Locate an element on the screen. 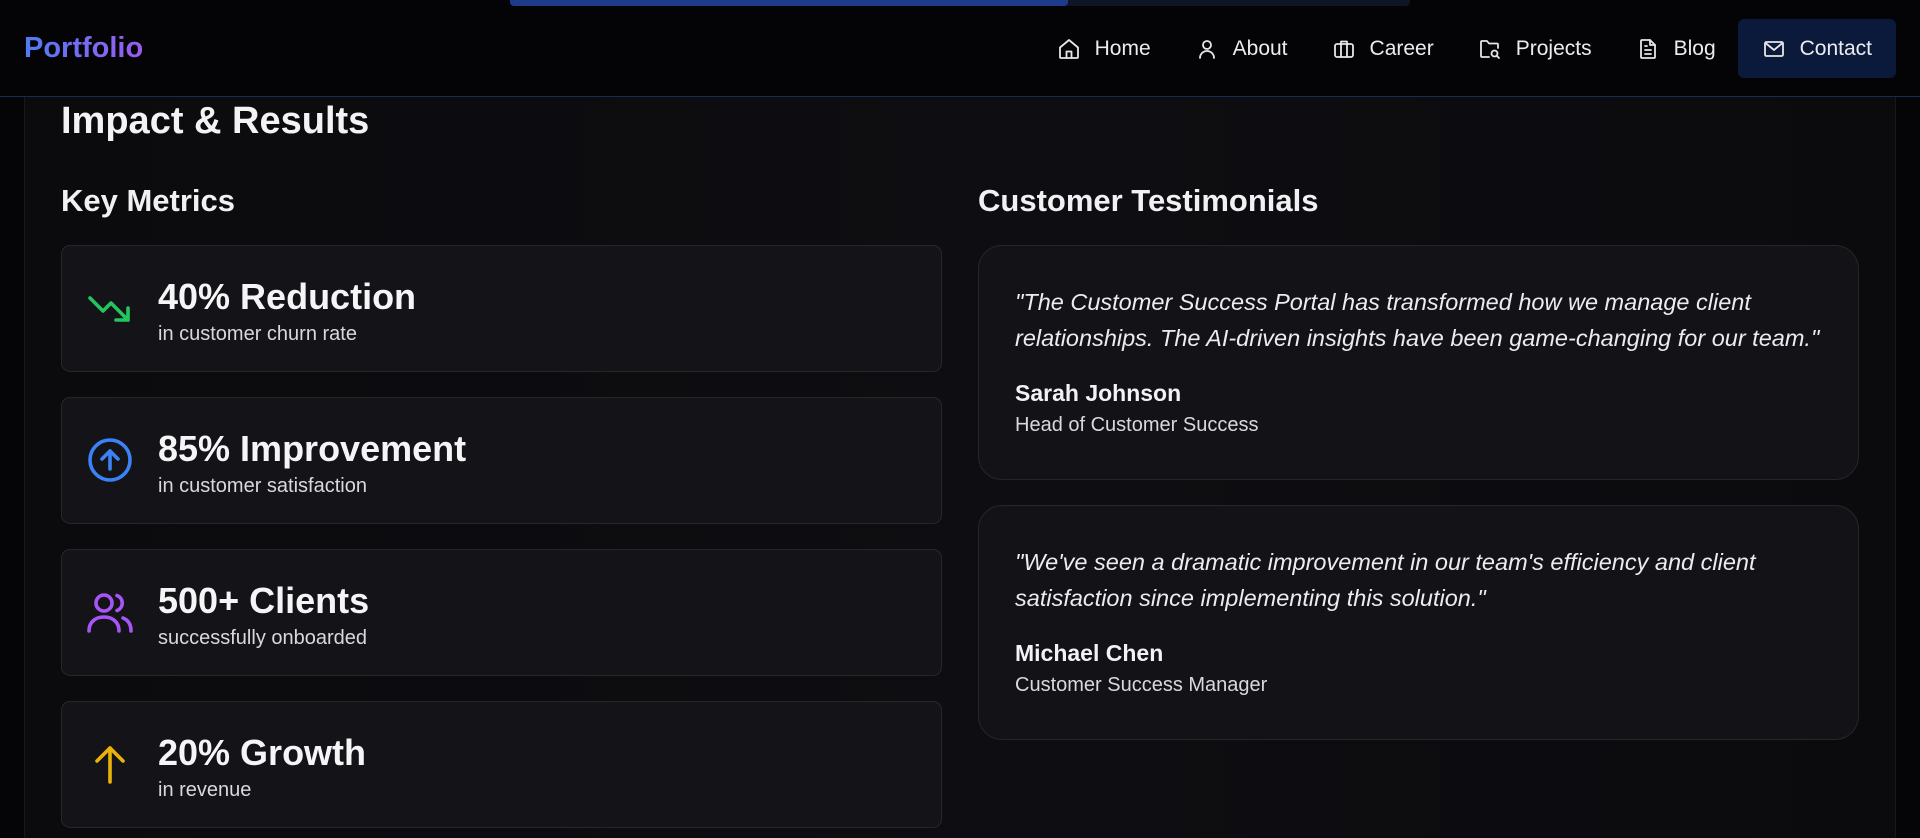 This screenshot has width=1920, height=838. scroll-progress-bar is located at coordinates (960, 3).